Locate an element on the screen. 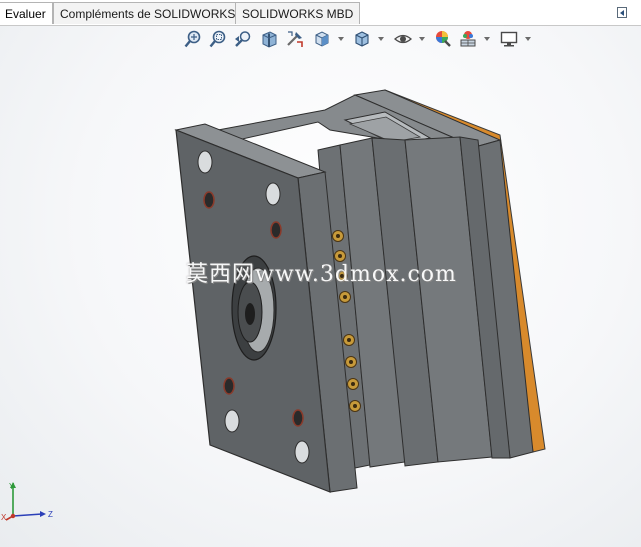 This screenshot has height=547, width=641. guide-hole-top-right is located at coordinates (273, 194).